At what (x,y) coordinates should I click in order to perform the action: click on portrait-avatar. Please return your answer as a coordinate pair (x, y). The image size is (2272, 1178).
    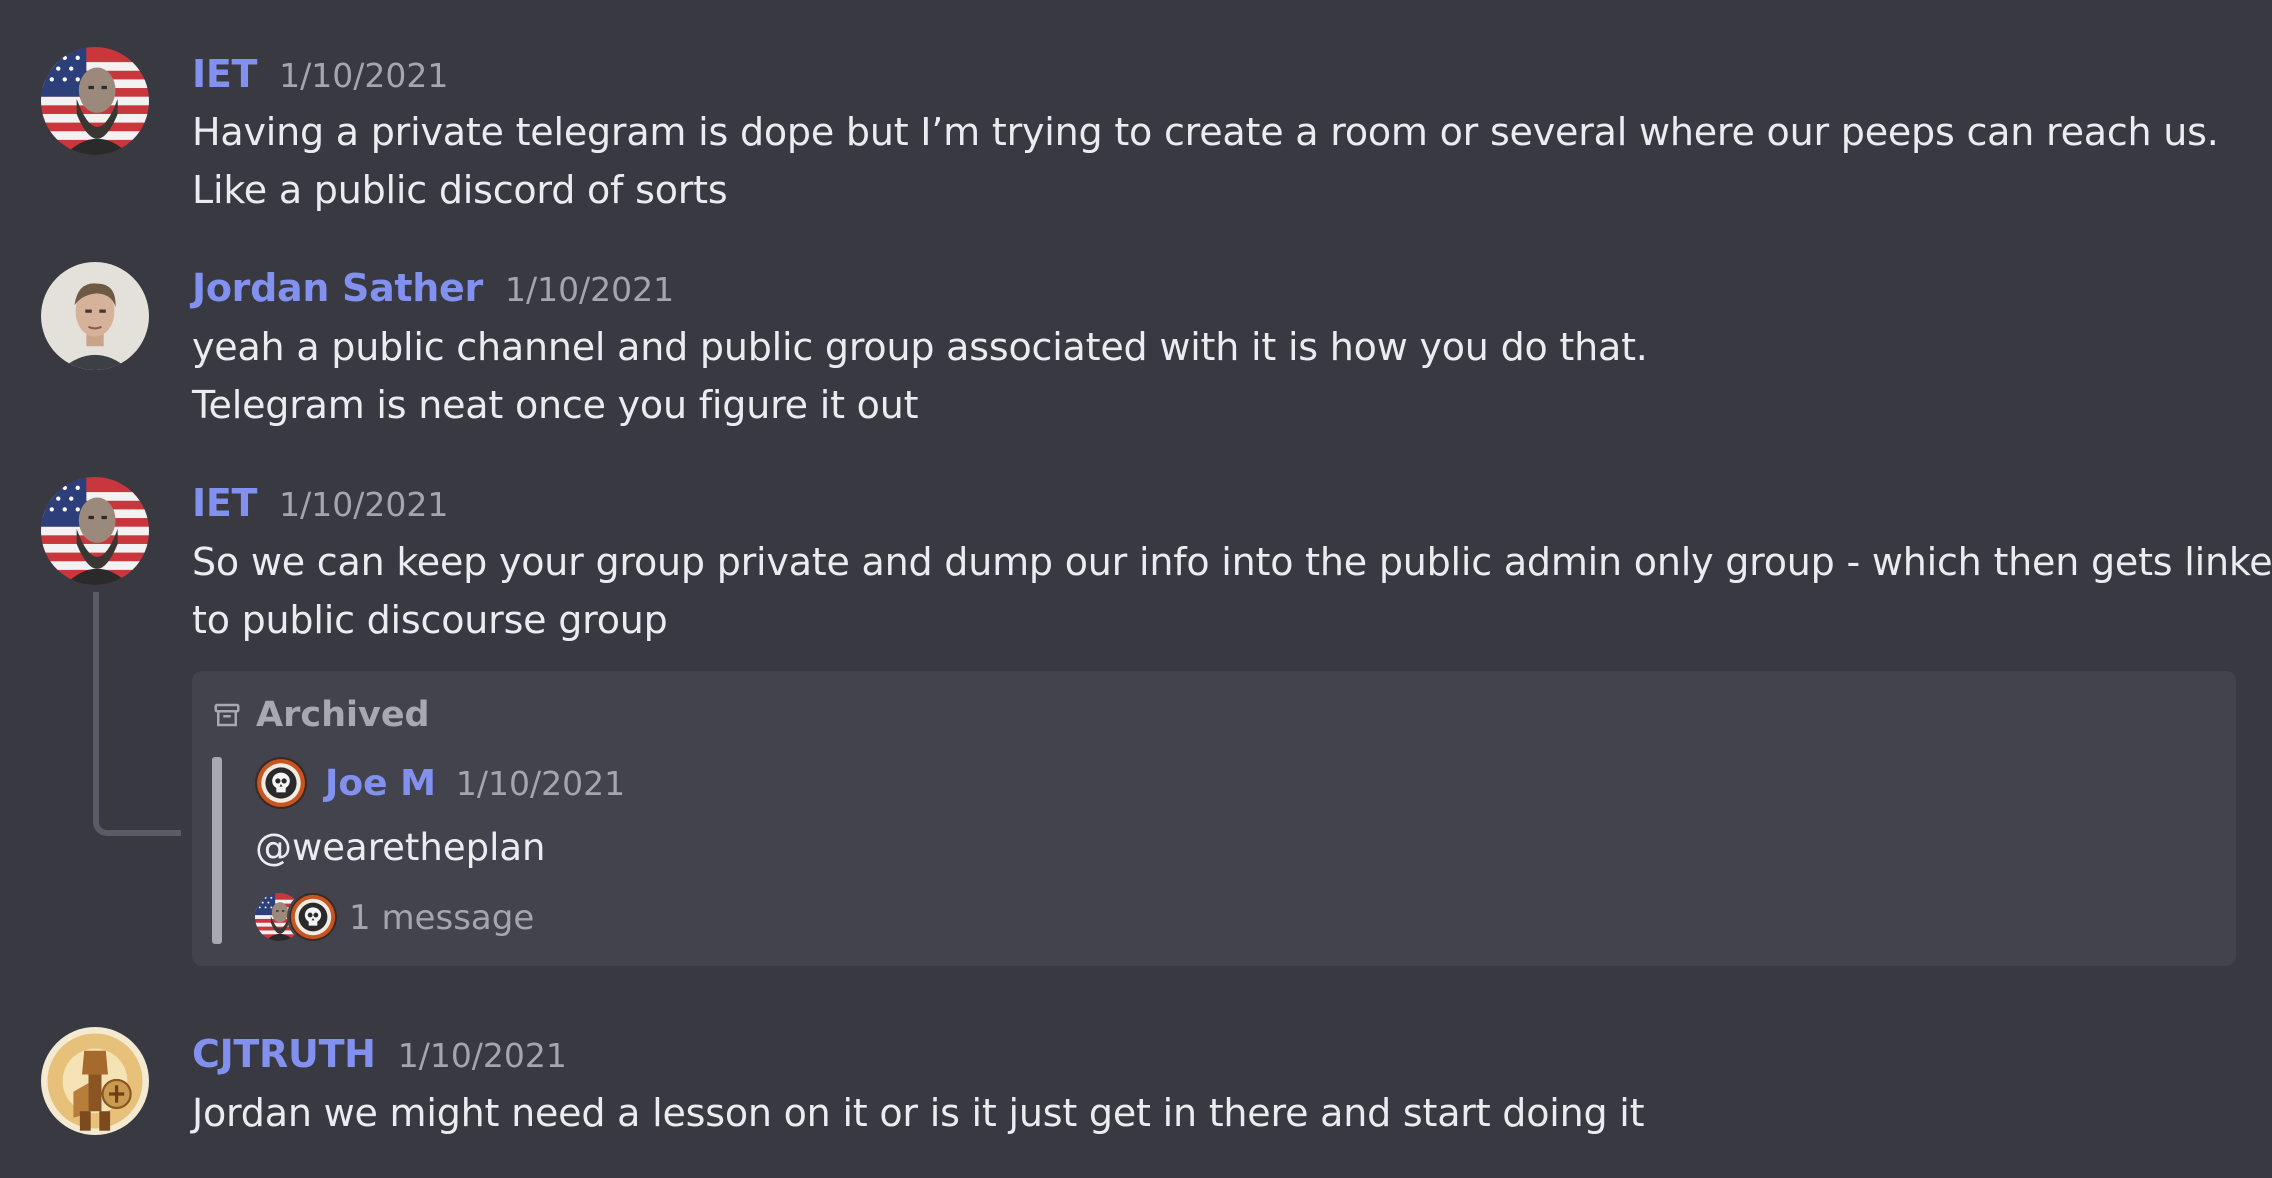
    Looking at the image, I should click on (95, 316).